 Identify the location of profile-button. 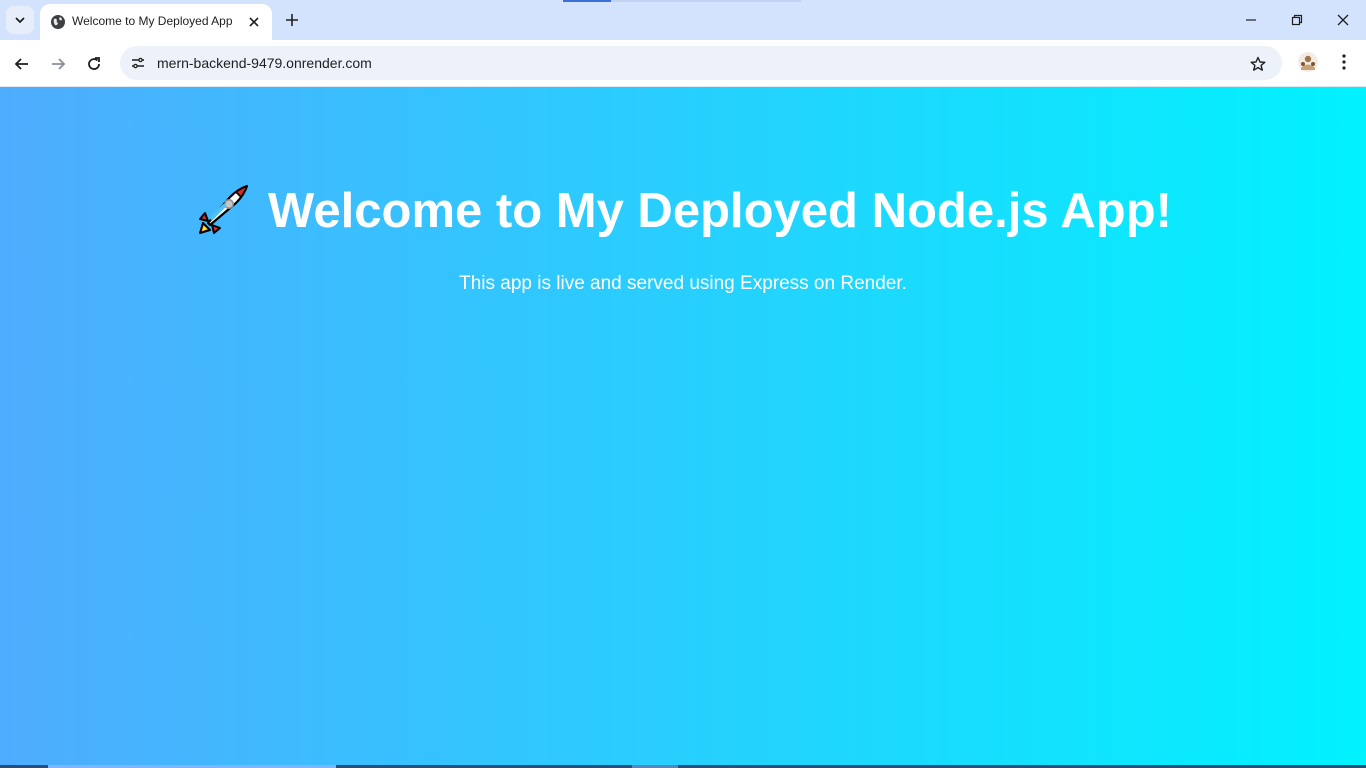
(1308, 62).